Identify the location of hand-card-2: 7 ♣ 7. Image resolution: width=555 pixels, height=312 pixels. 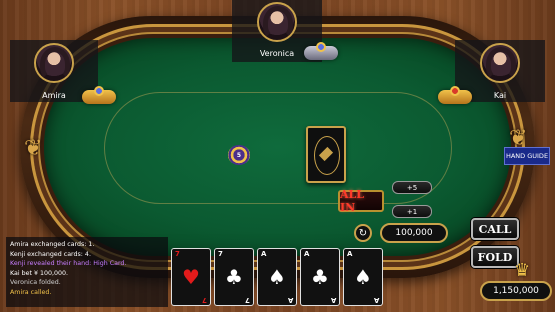
(234, 277).